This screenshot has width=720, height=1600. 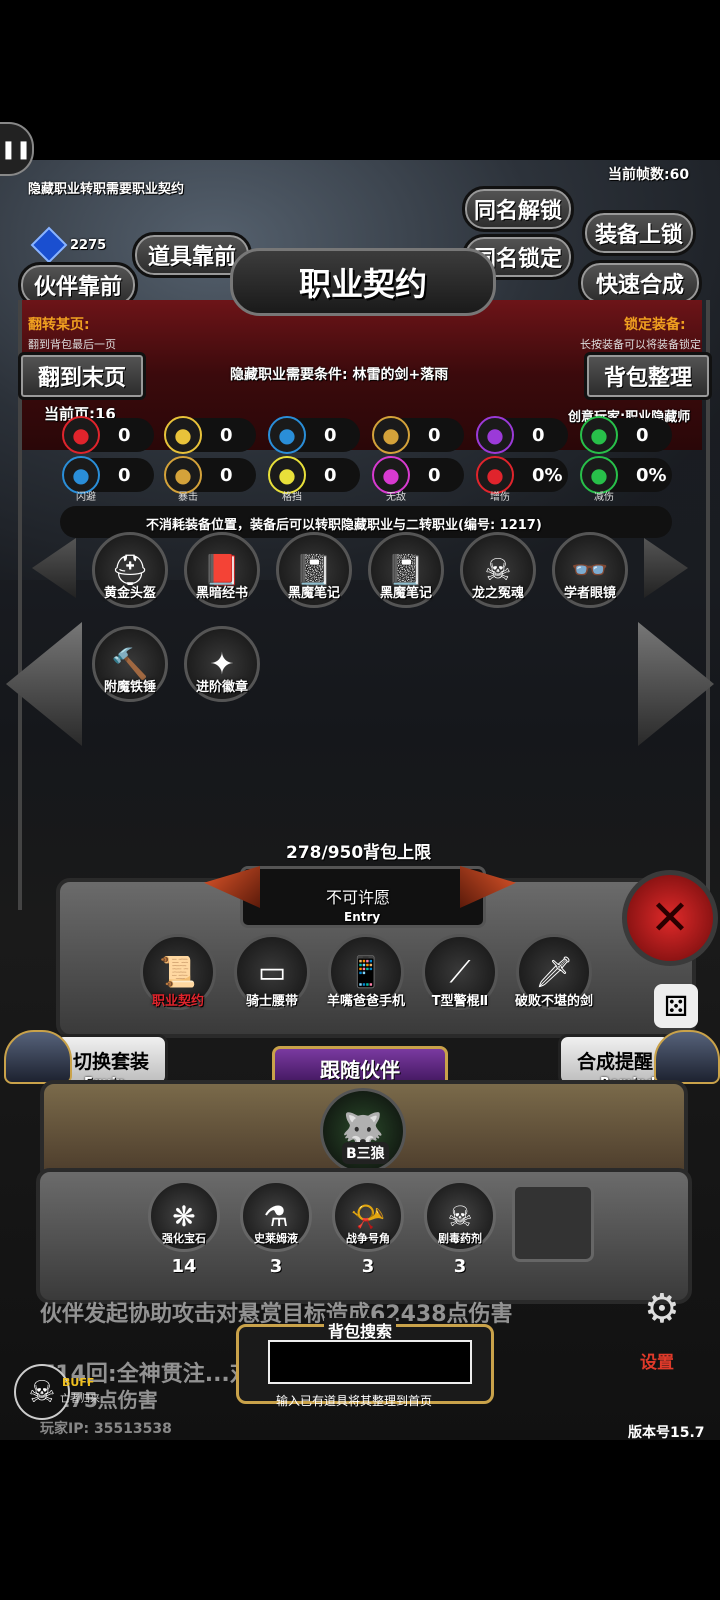 What do you see at coordinates (184, 1238) in the screenshot?
I see `consumable-name: 强化宝石` at bounding box center [184, 1238].